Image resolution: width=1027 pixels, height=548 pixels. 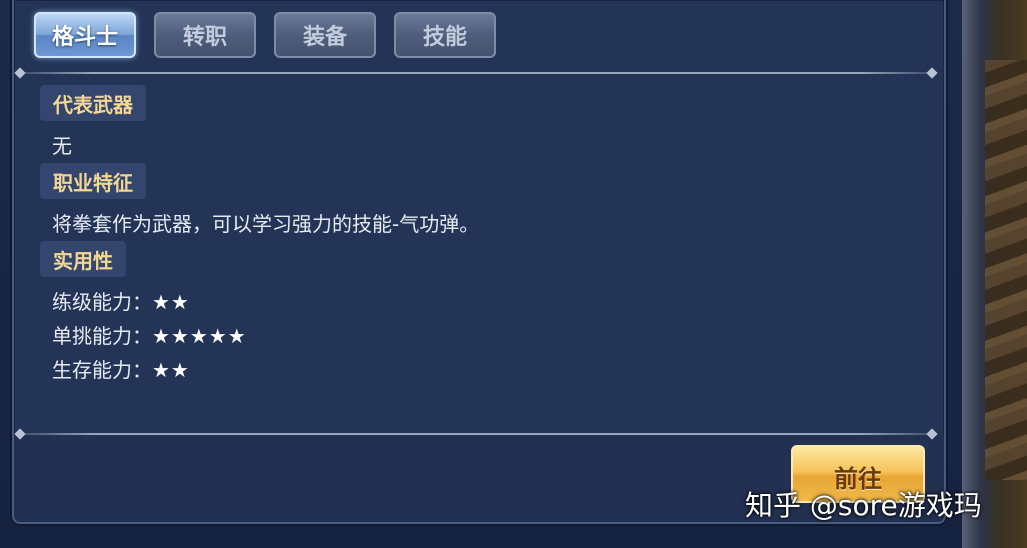 What do you see at coordinates (199, 336) in the screenshot?
I see `rating-stars: ★★★★★` at bounding box center [199, 336].